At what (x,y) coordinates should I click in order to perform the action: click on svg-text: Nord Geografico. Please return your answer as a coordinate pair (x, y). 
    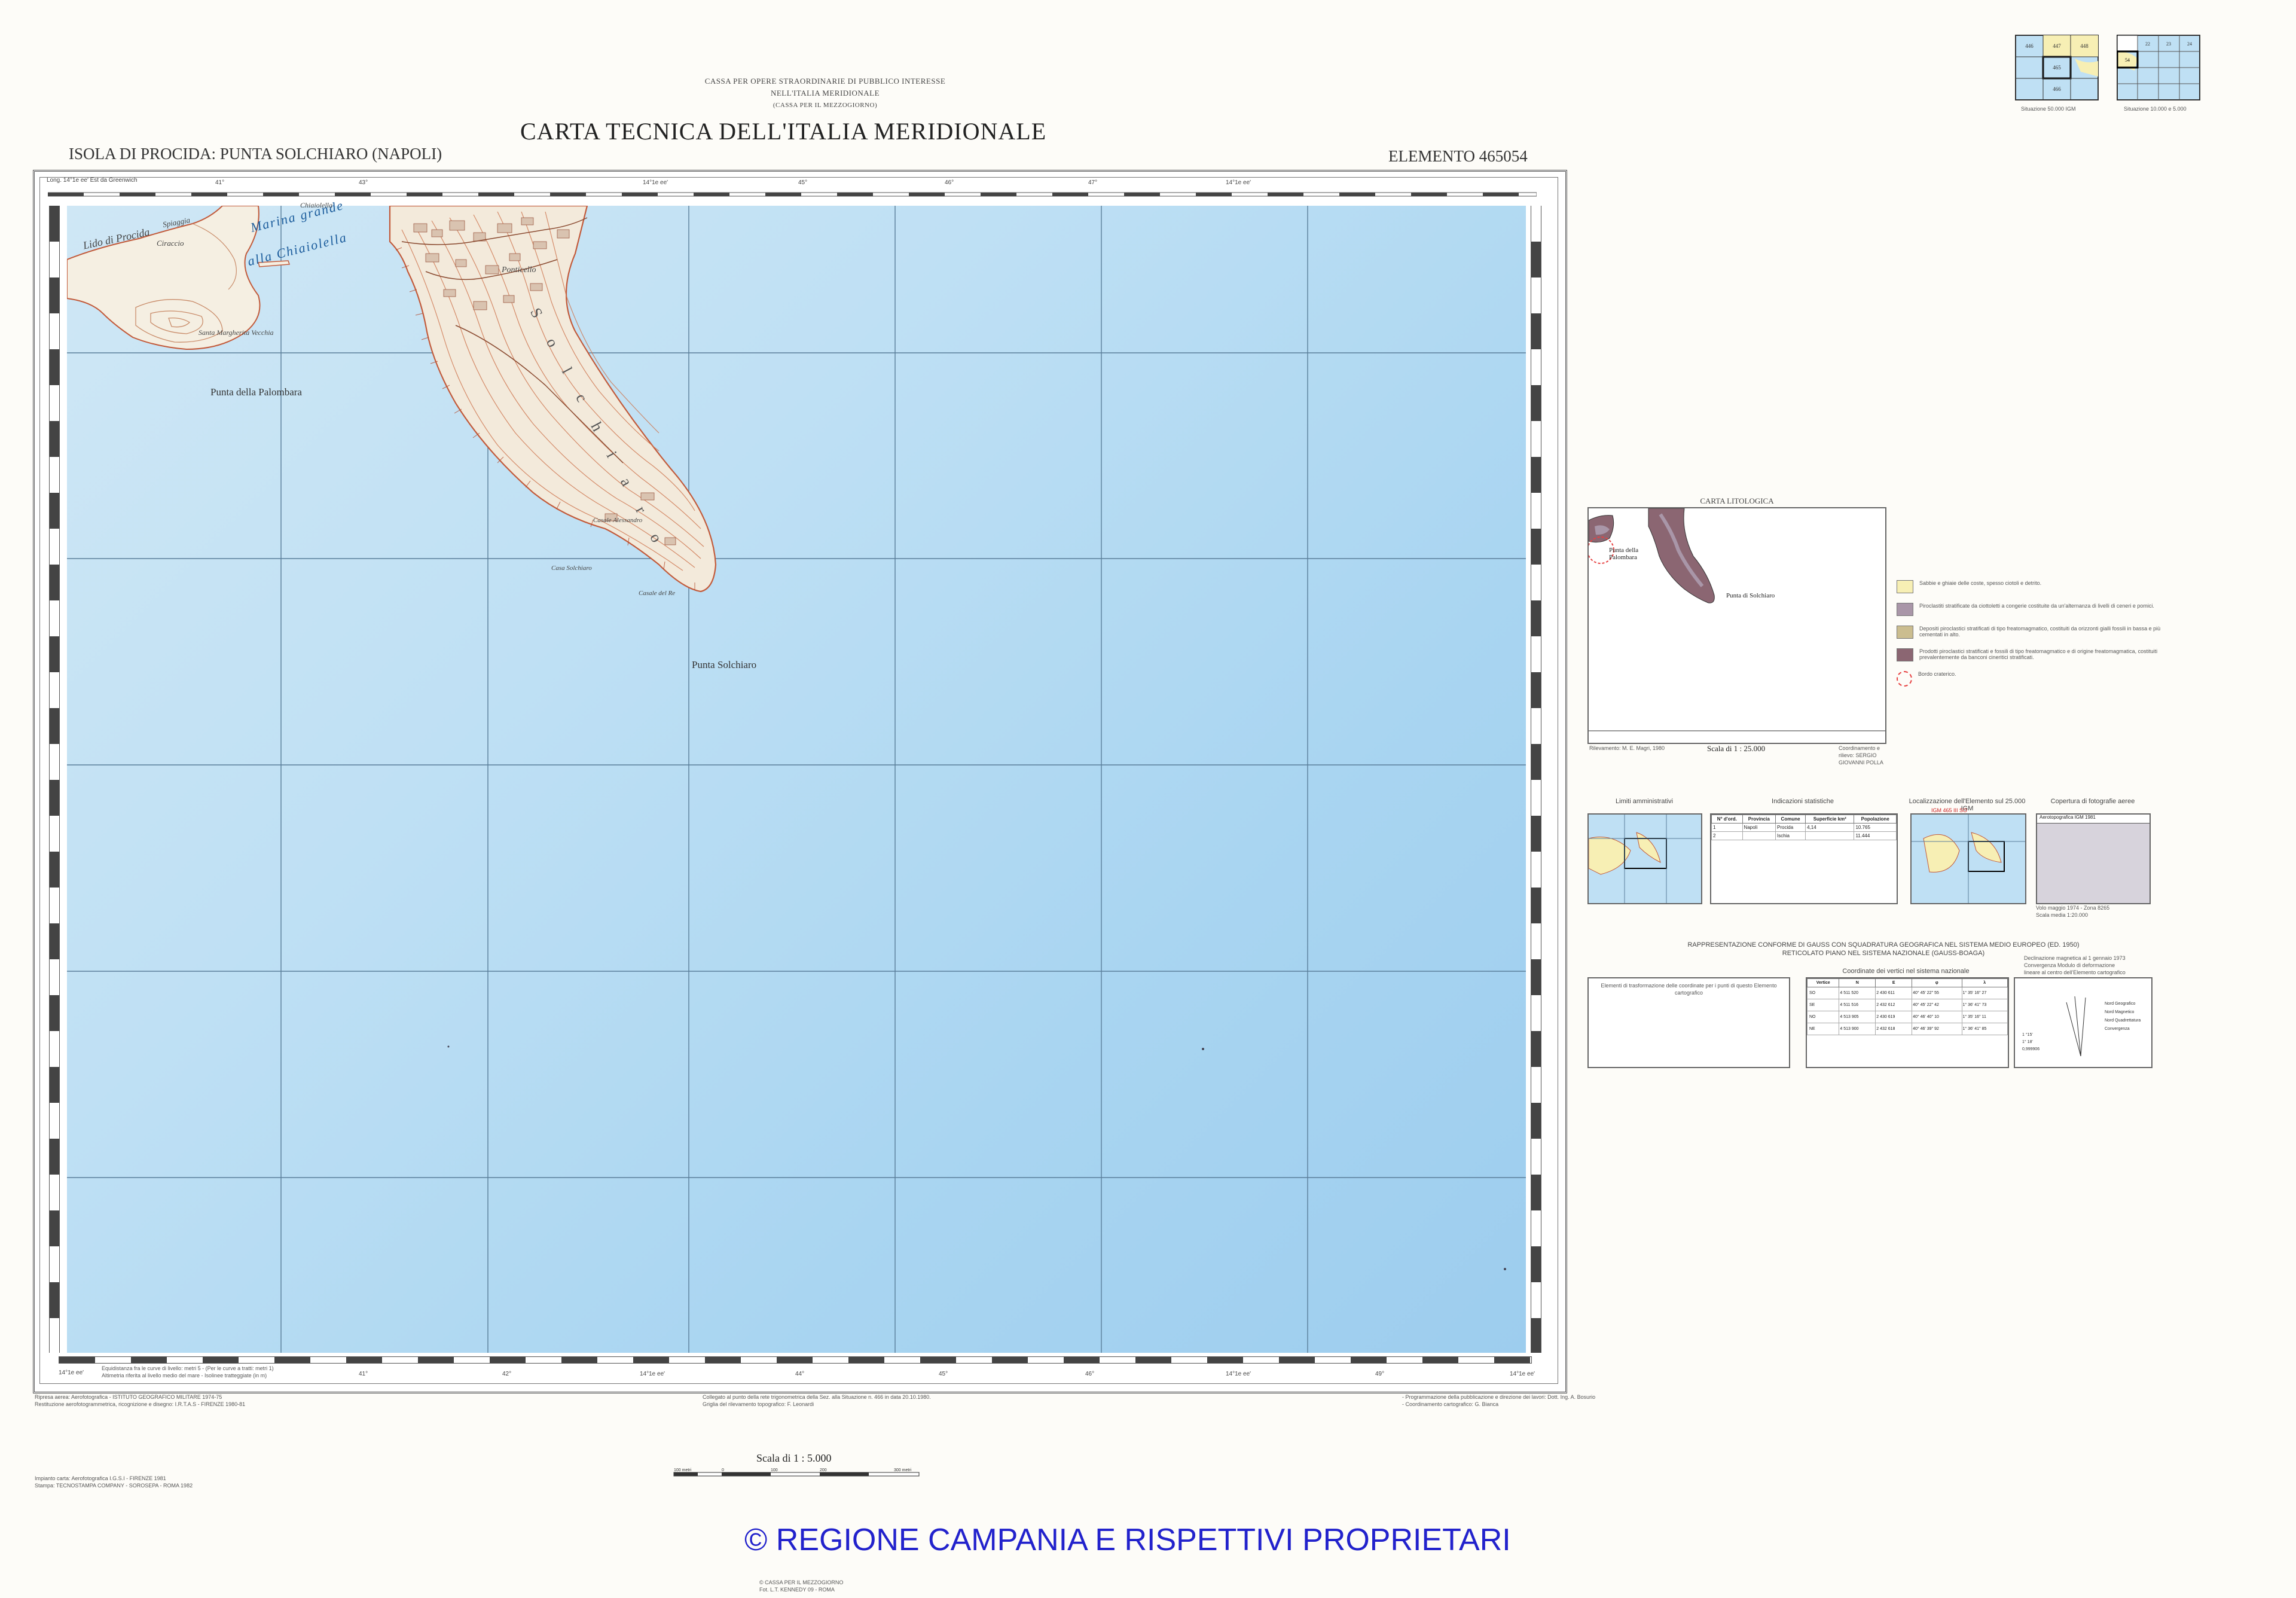
    Looking at the image, I should click on (2120, 1004).